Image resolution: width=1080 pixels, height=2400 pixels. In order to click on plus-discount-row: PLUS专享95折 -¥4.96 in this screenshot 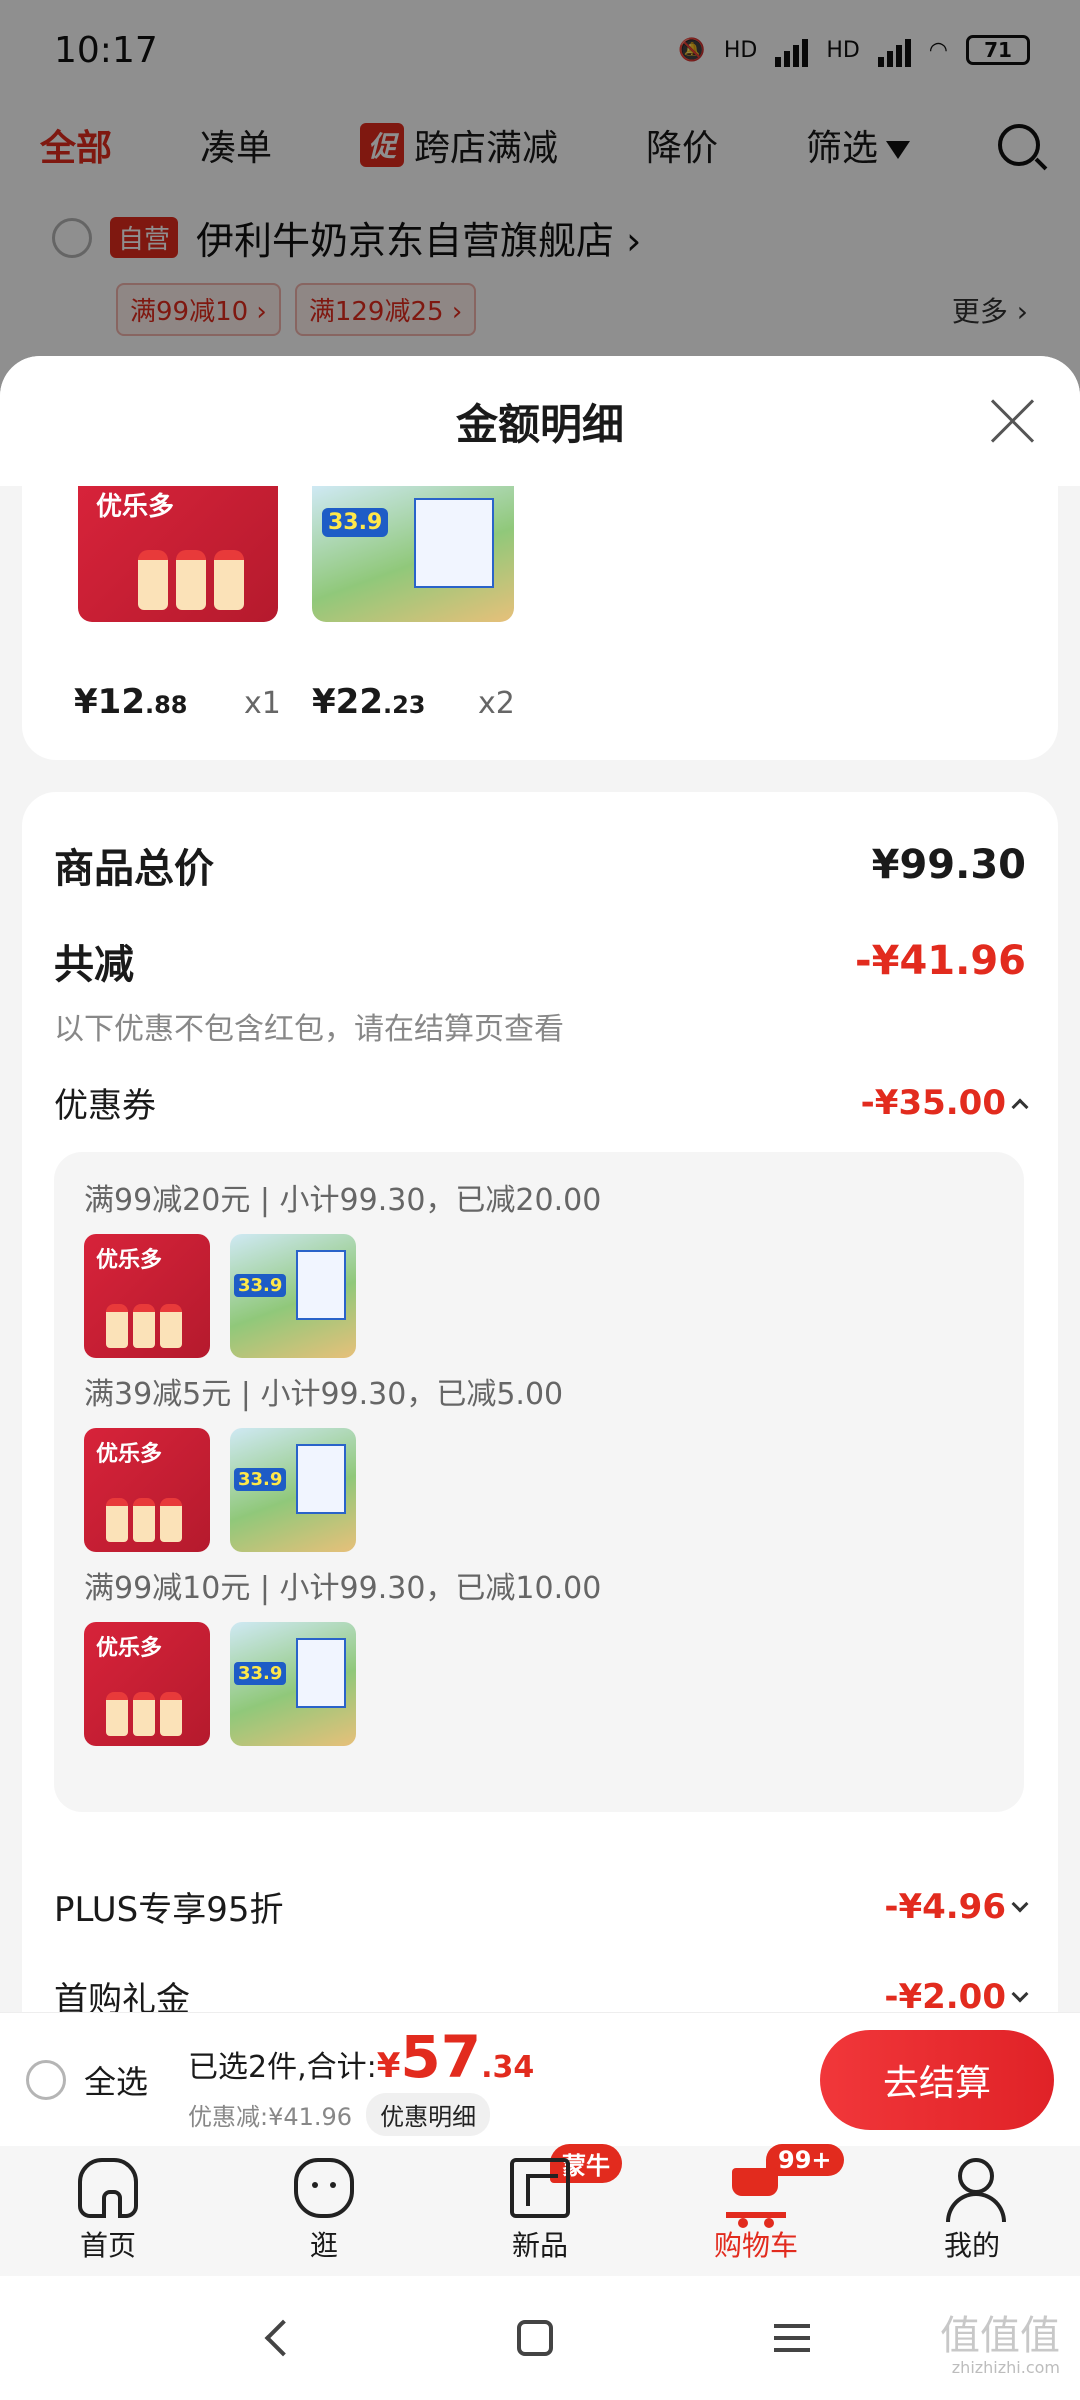, I will do `click(541, 1906)`.